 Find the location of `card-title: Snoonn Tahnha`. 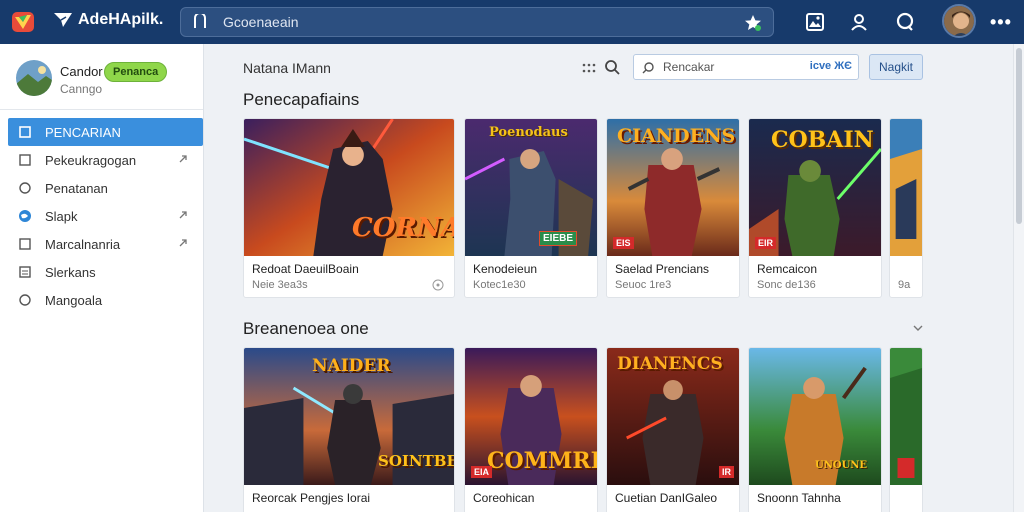

card-title: Snoonn Tahnha is located at coordinates (799, 498).